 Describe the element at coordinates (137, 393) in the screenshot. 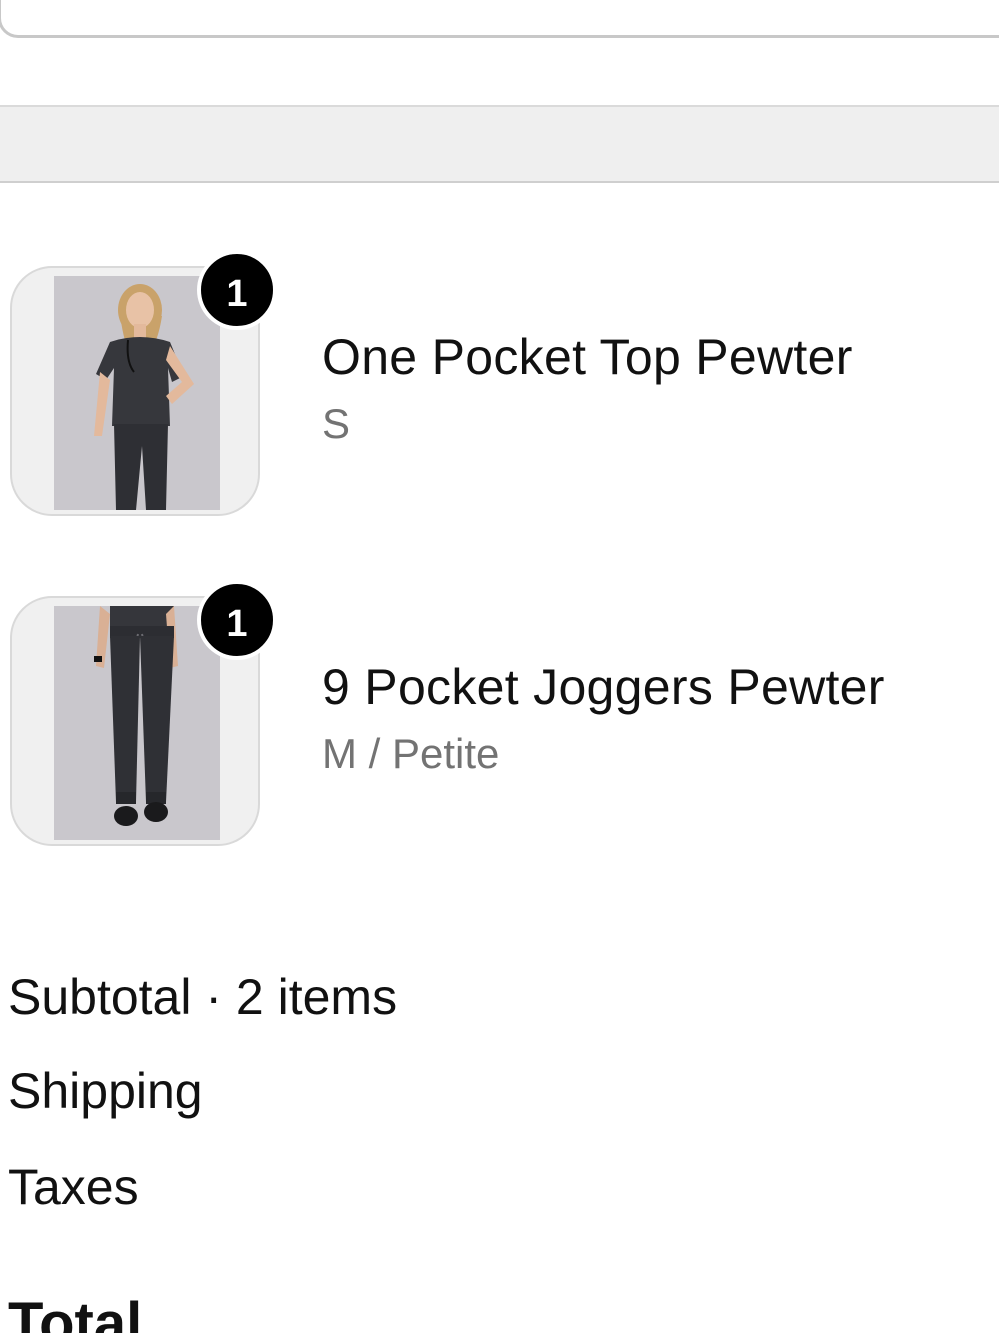

I see `scrub-top-product-photo` at that location.